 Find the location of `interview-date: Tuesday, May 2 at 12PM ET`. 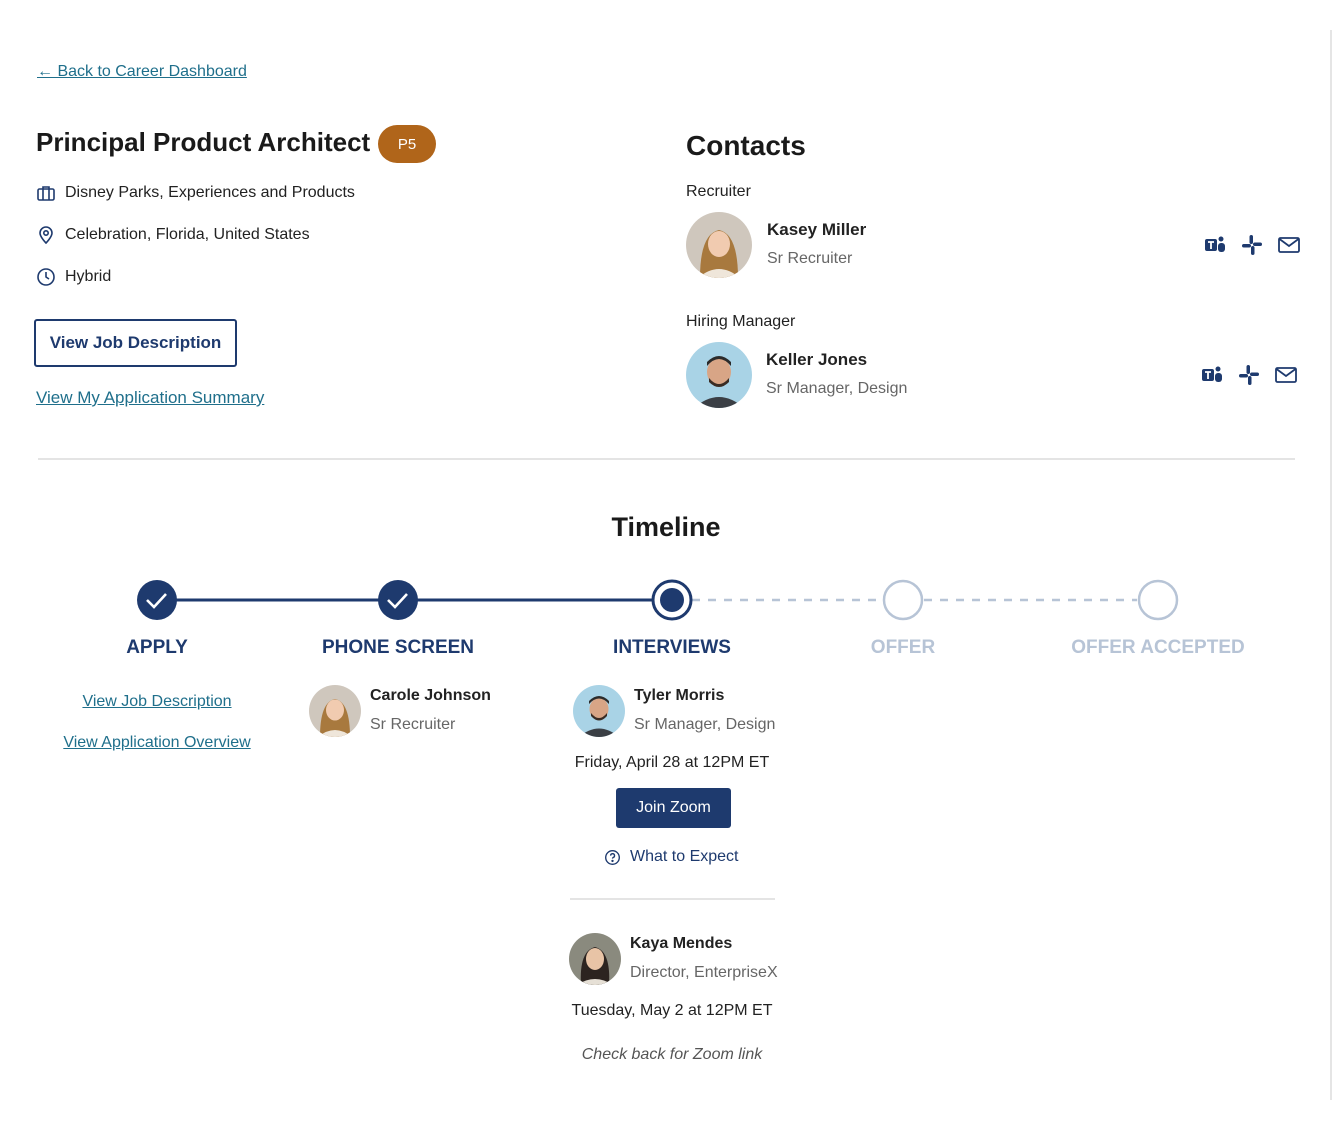

interview-date: Tuesday, May 2 at 12PM ET is located at coordinates (672, 1010).